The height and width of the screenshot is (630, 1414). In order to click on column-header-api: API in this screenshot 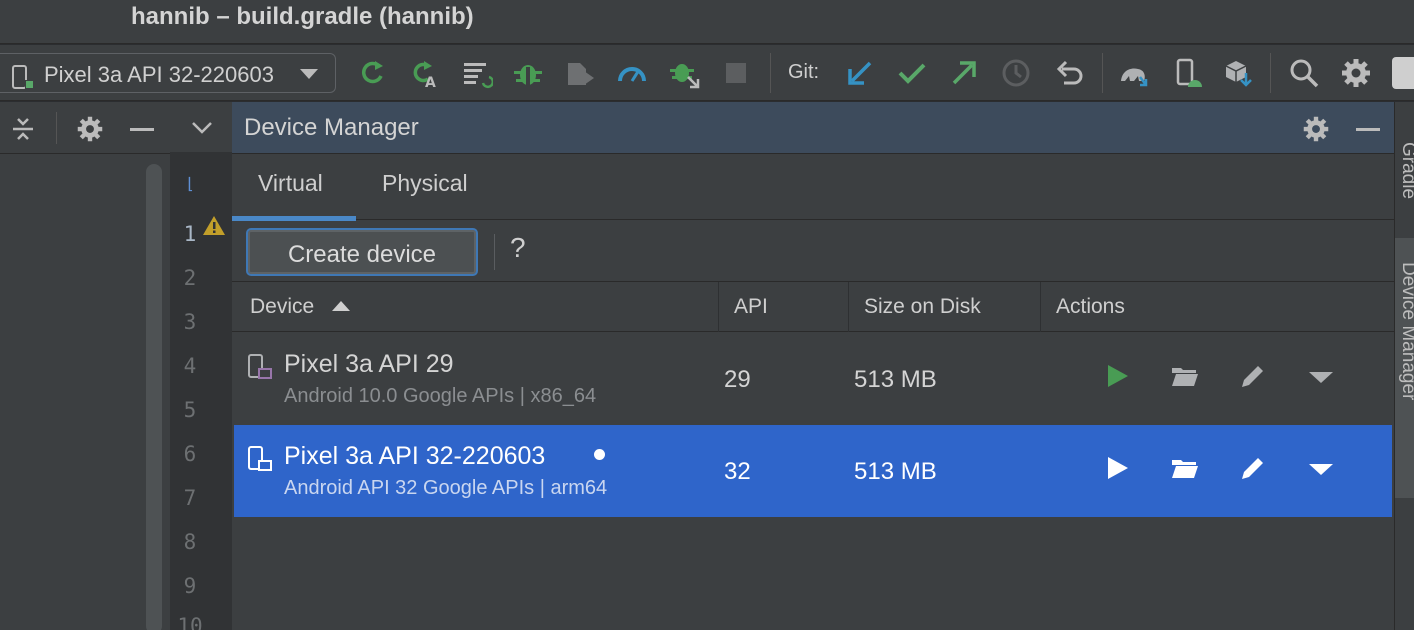, I will do `click(751, 307)`.